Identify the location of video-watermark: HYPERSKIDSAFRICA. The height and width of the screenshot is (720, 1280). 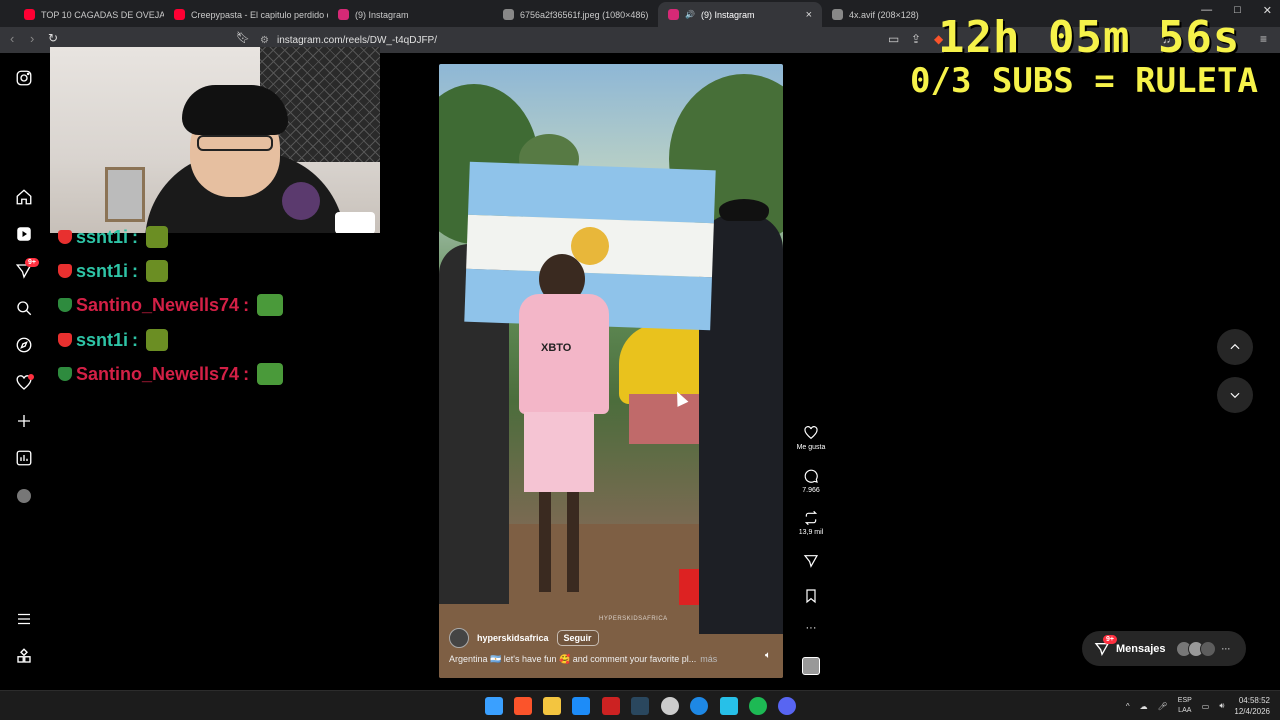
(633, 619).